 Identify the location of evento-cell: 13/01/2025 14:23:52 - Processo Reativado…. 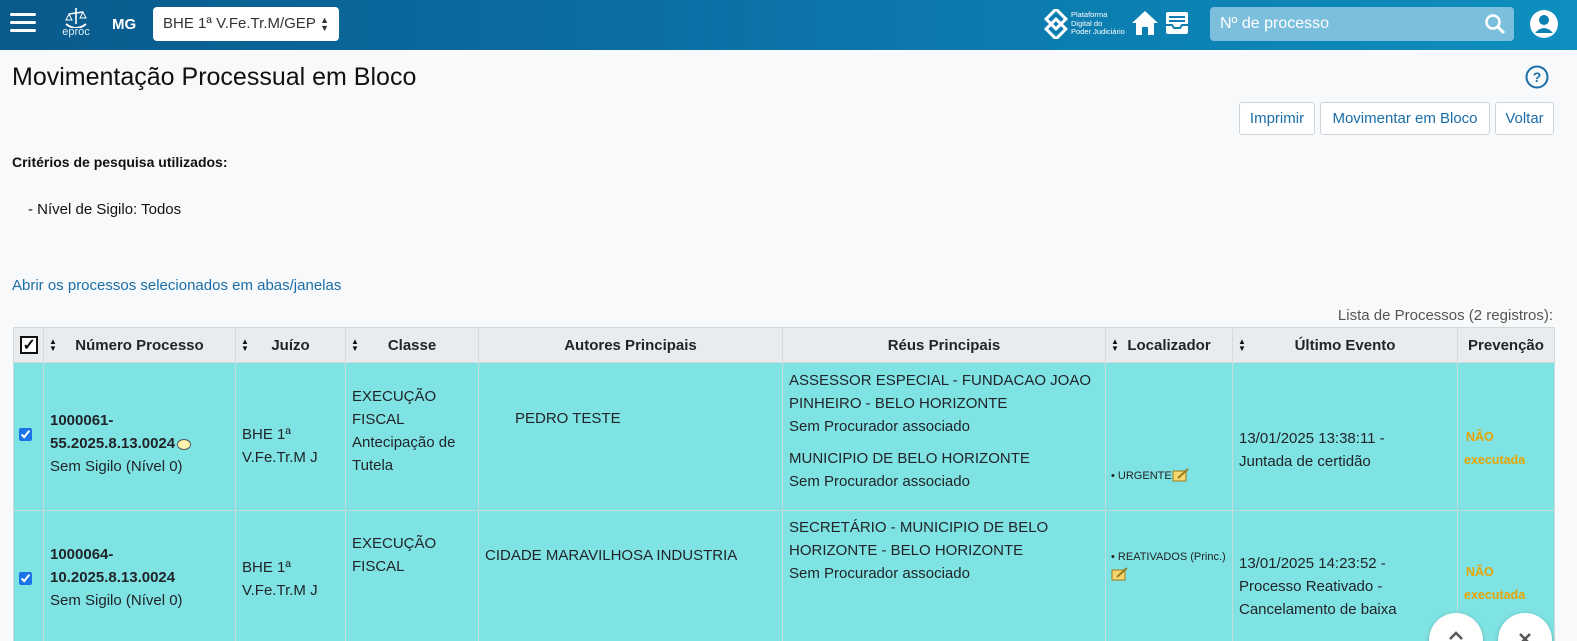
(1345, 575).